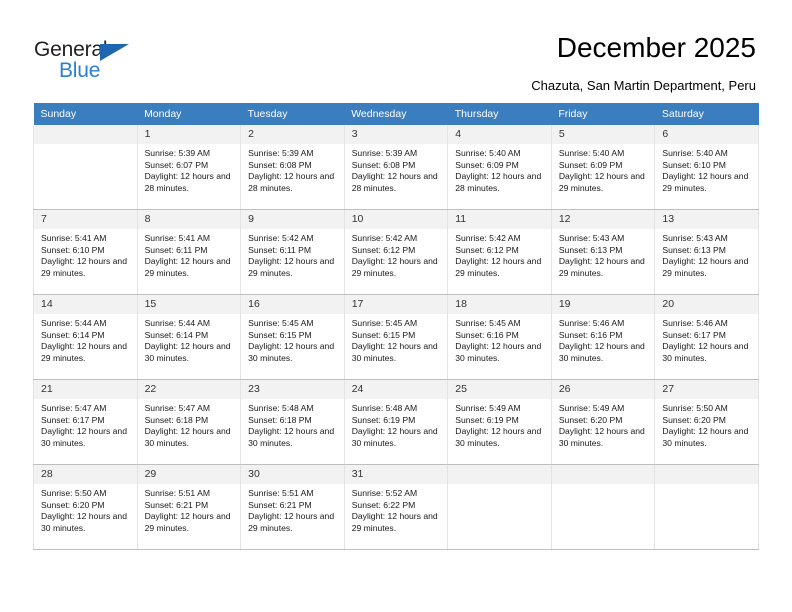  What do you see at coordinates (85, 114) in the screenshot?
I see `weekday-header-sunday: Sunday` at bounding box center [85, 114].